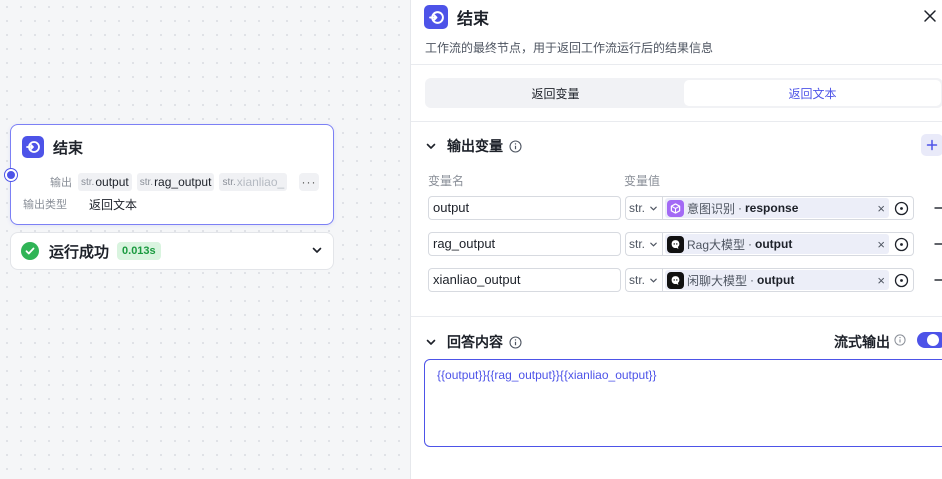  I want to click on reference-tag: Rag大模型 · output ×, so click(777, 244).